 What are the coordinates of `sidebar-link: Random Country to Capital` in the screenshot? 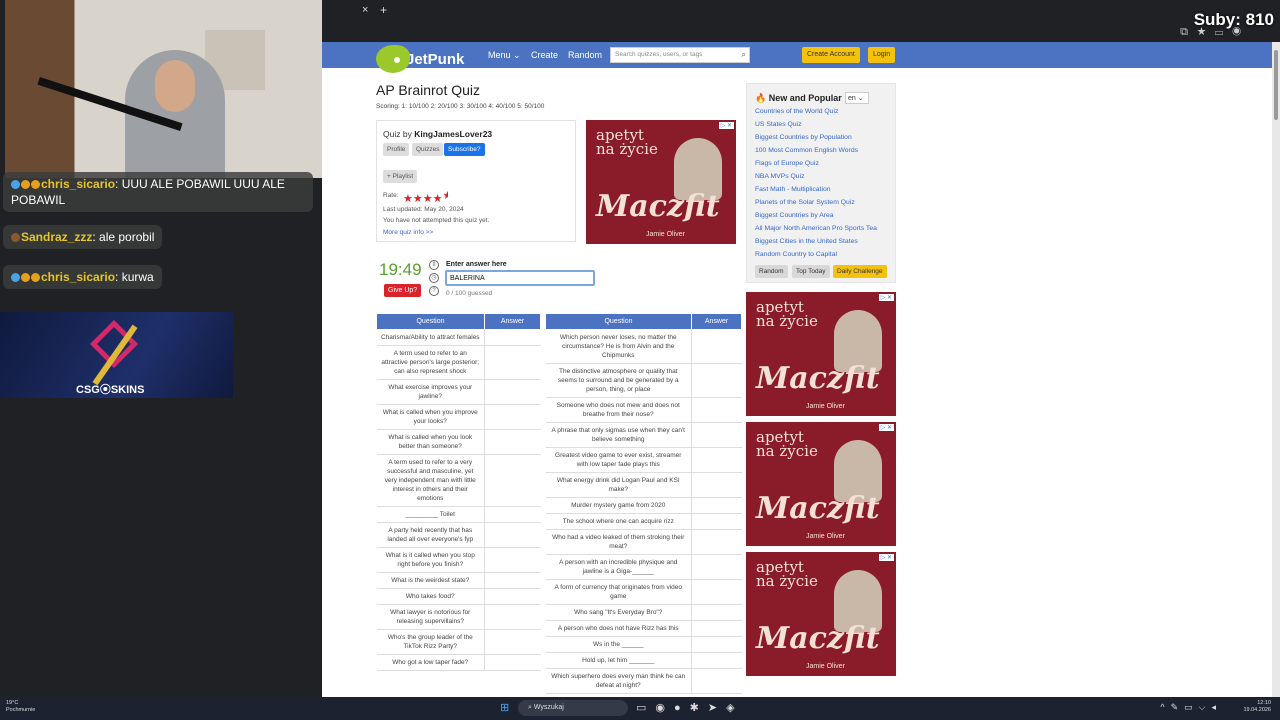 It's located at (796, 254).